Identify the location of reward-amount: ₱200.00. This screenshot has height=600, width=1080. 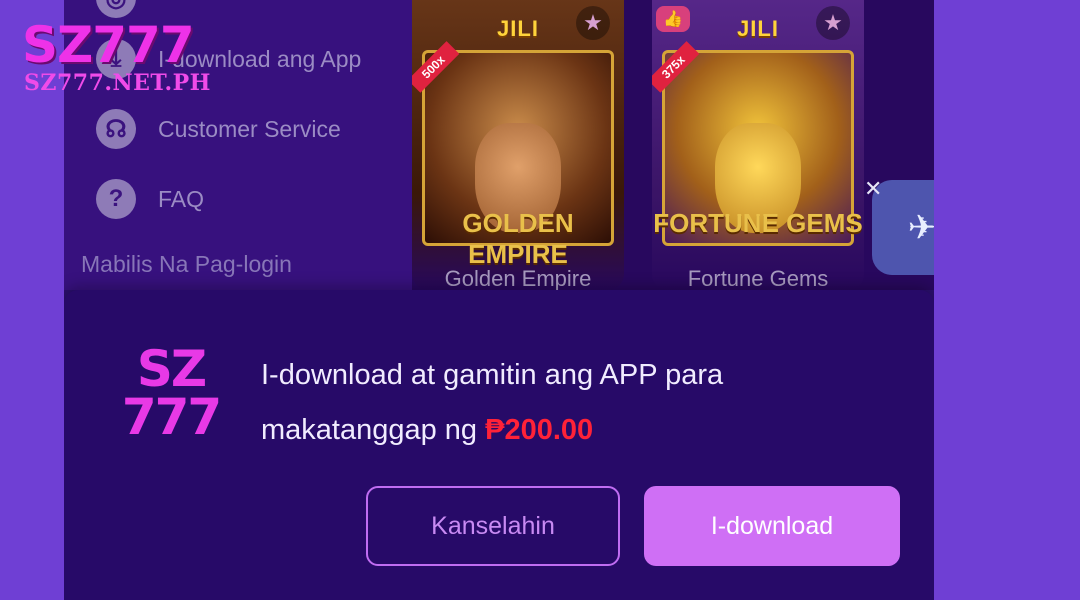
(539, 430).